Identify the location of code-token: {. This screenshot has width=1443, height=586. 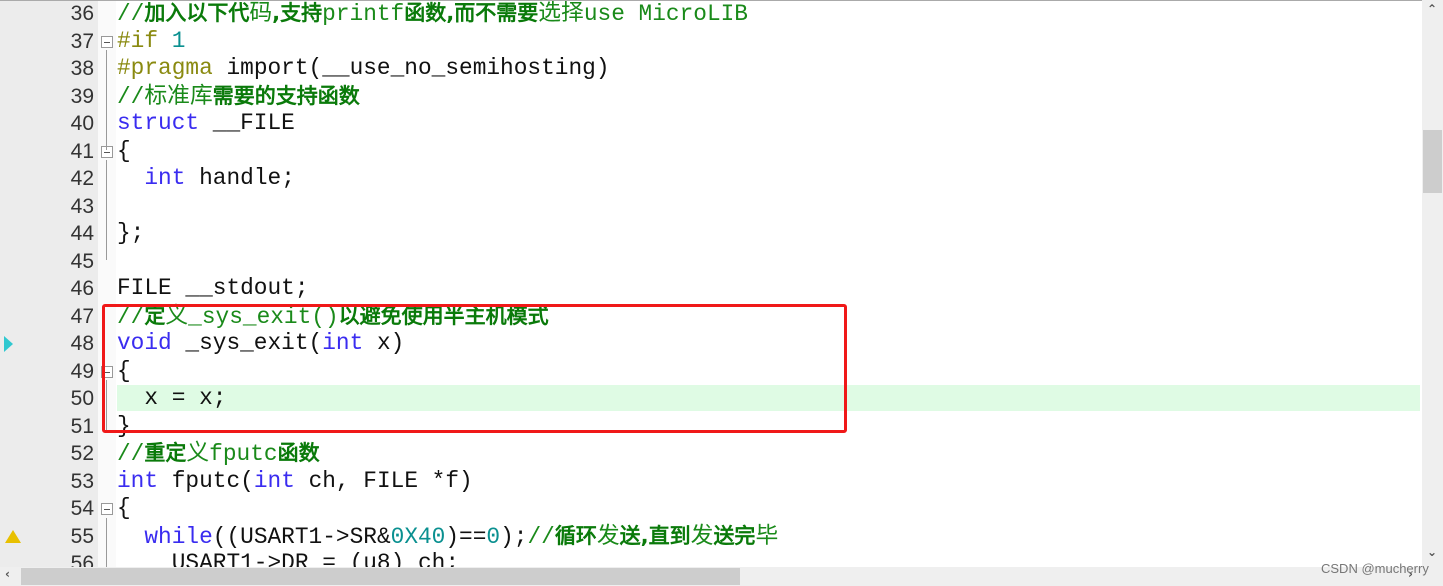
(124, 150).